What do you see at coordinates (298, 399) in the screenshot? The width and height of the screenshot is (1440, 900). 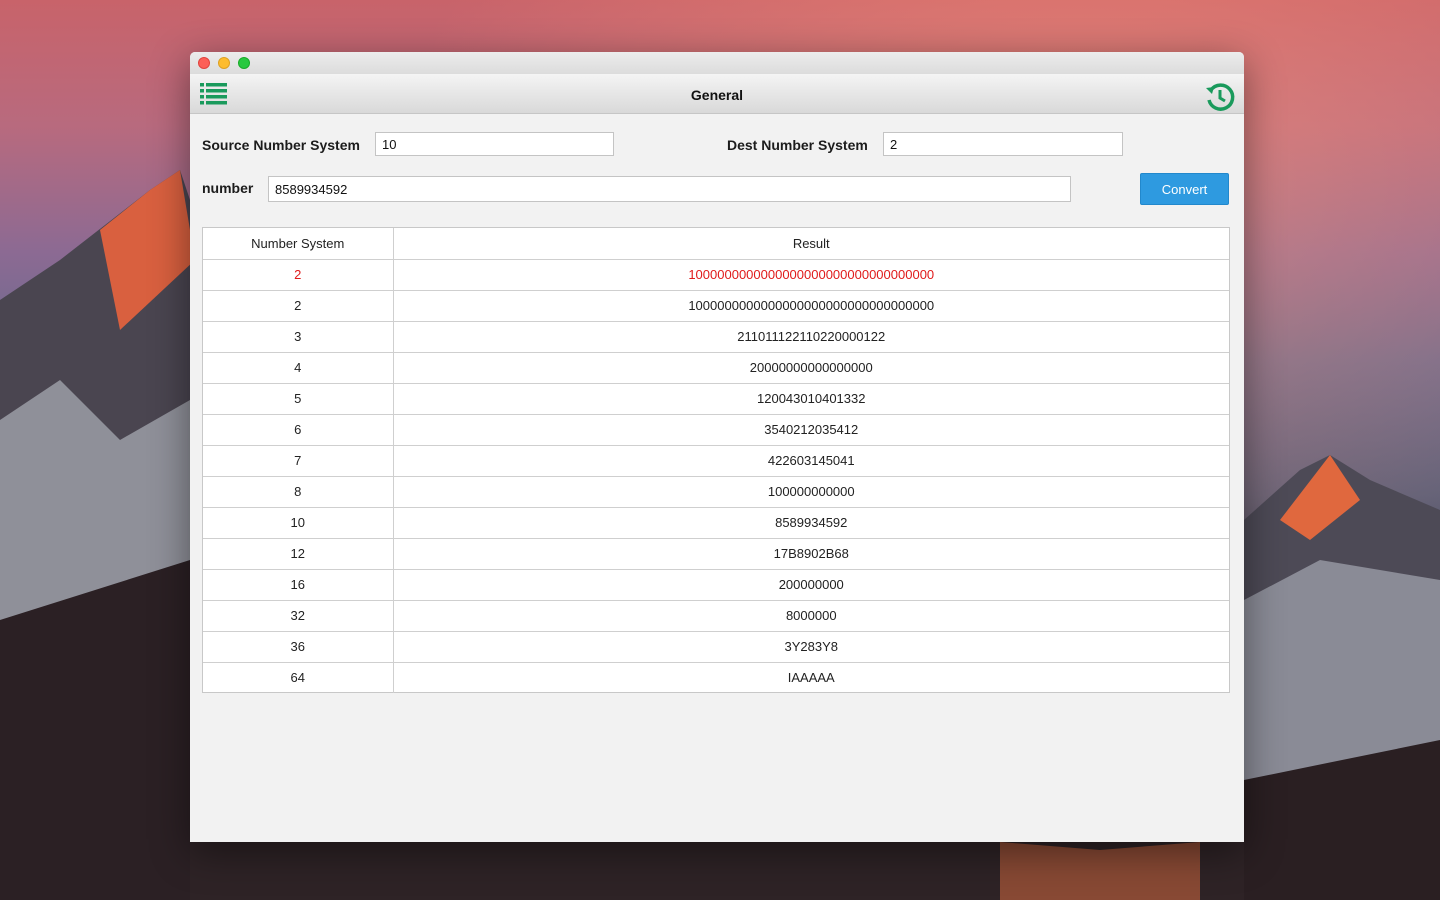 I see `system-cell: 5` at bounding box center [298, 399].